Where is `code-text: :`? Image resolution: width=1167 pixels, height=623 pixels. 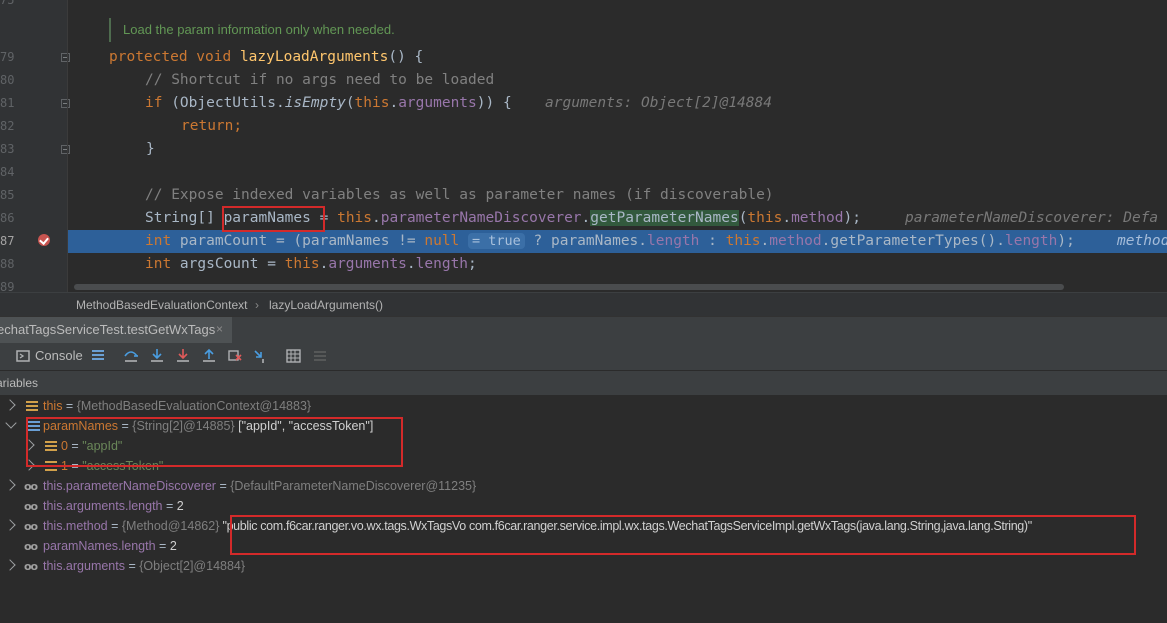 code-text: : is located at coordinates (712, 241).